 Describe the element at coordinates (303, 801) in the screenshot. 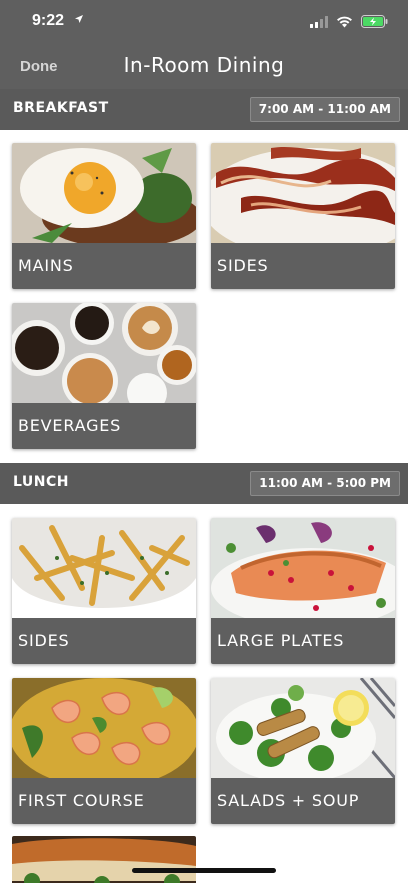

I see `tile-label: SALADS + SOUP` at that location.